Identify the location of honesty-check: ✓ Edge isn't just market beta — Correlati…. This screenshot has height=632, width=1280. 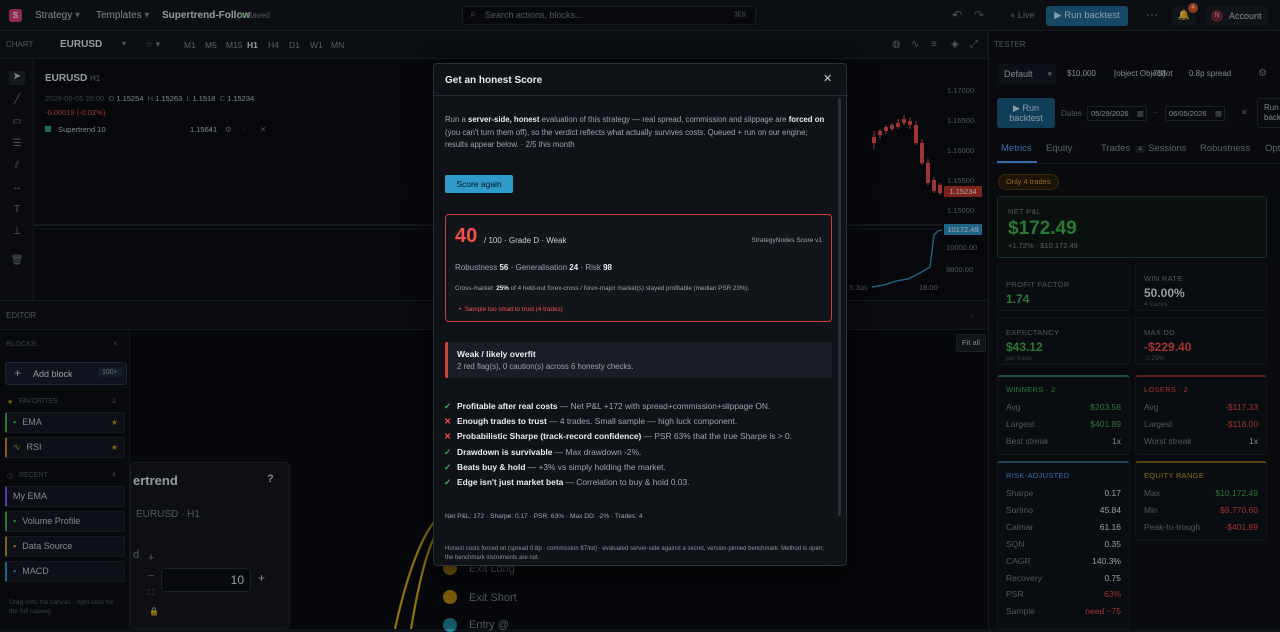
(567, 482).